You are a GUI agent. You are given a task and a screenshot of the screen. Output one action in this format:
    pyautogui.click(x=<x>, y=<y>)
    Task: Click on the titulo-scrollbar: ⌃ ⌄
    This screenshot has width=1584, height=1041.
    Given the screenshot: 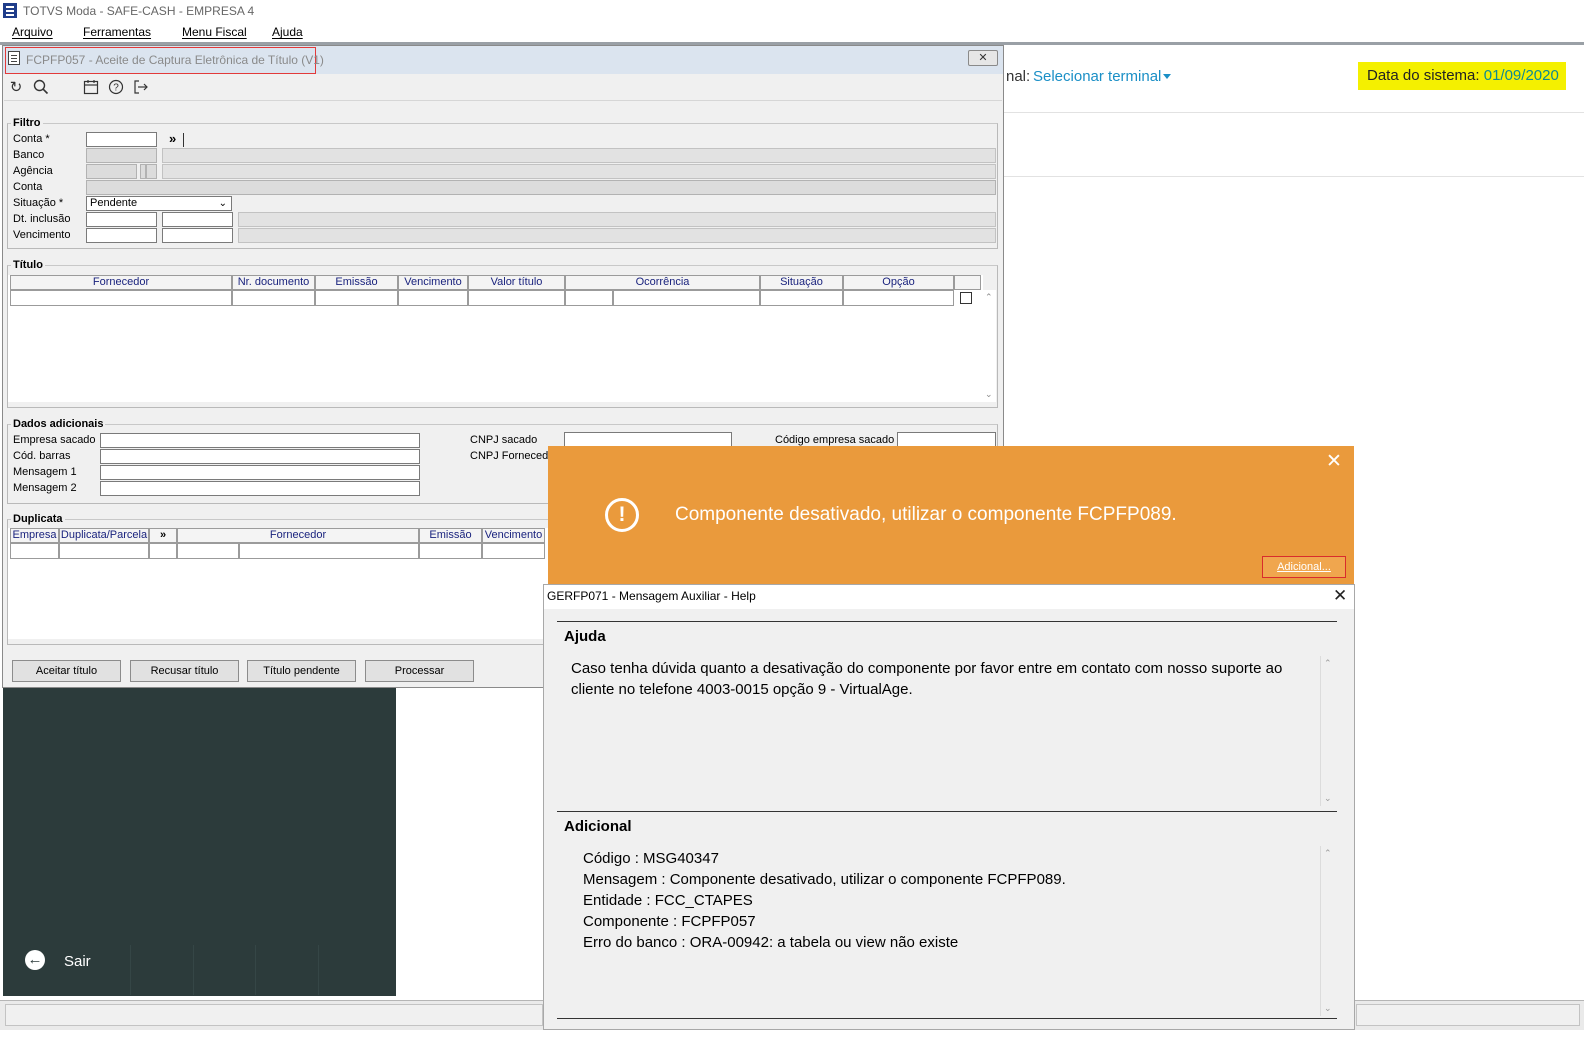 What is the action you would take?
    pyautogui.click(x=989, y=346)
    